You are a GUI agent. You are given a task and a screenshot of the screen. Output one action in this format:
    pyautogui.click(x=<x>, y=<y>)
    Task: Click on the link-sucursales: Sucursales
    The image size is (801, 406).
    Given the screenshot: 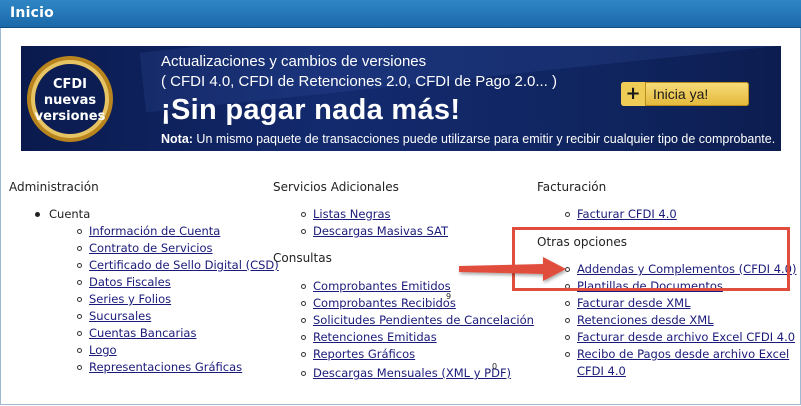 What is the action you would take?
    pyautogui.click(x=120, y=316)
    